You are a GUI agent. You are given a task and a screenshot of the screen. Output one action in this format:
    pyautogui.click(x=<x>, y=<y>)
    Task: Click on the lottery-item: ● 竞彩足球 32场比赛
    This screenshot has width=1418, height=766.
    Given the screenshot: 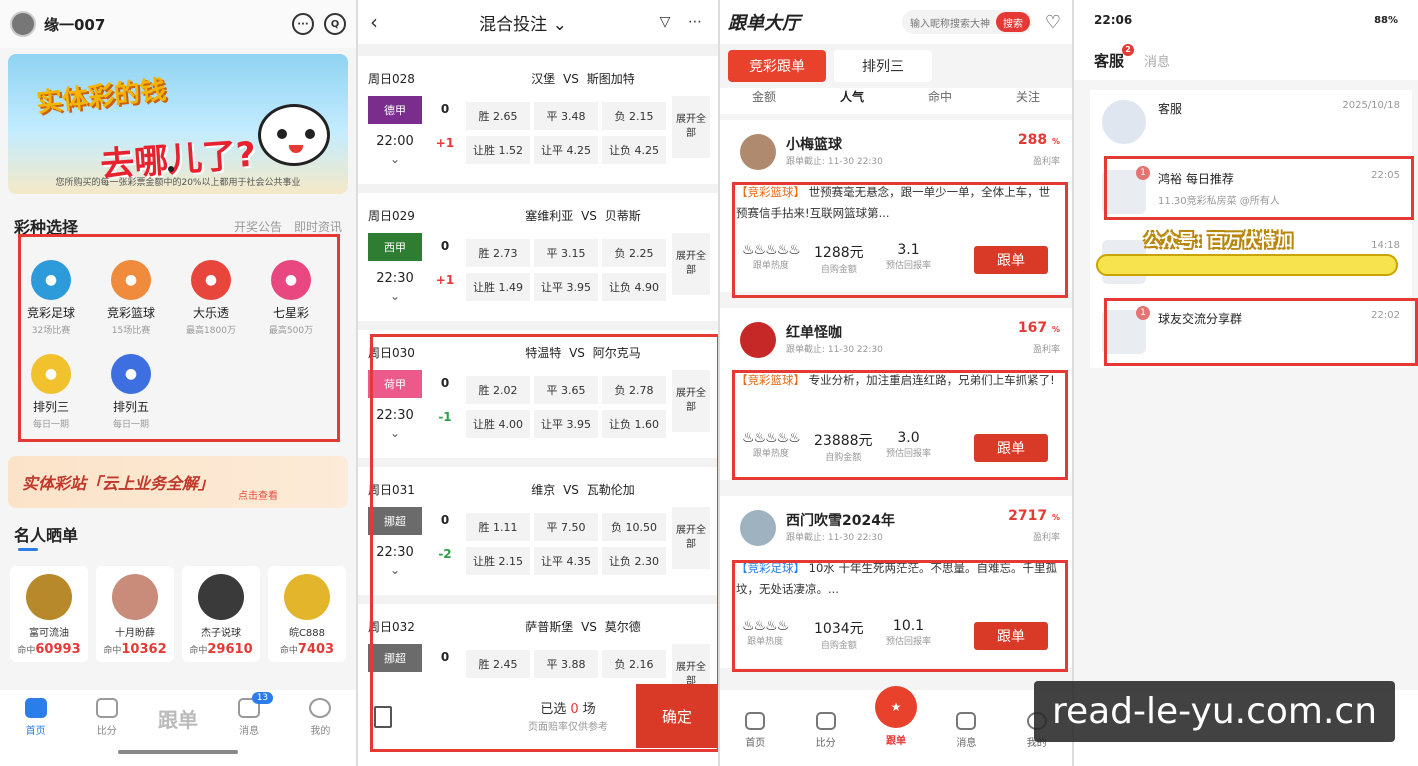 What is the action you would take?
    pyautogui.click(x=51, y=298)
    